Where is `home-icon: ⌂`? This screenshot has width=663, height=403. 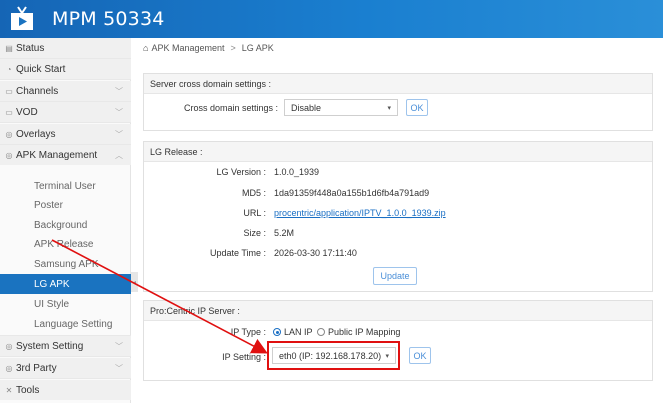
home-icon: ⌂ is located at coordinates (145, 48).